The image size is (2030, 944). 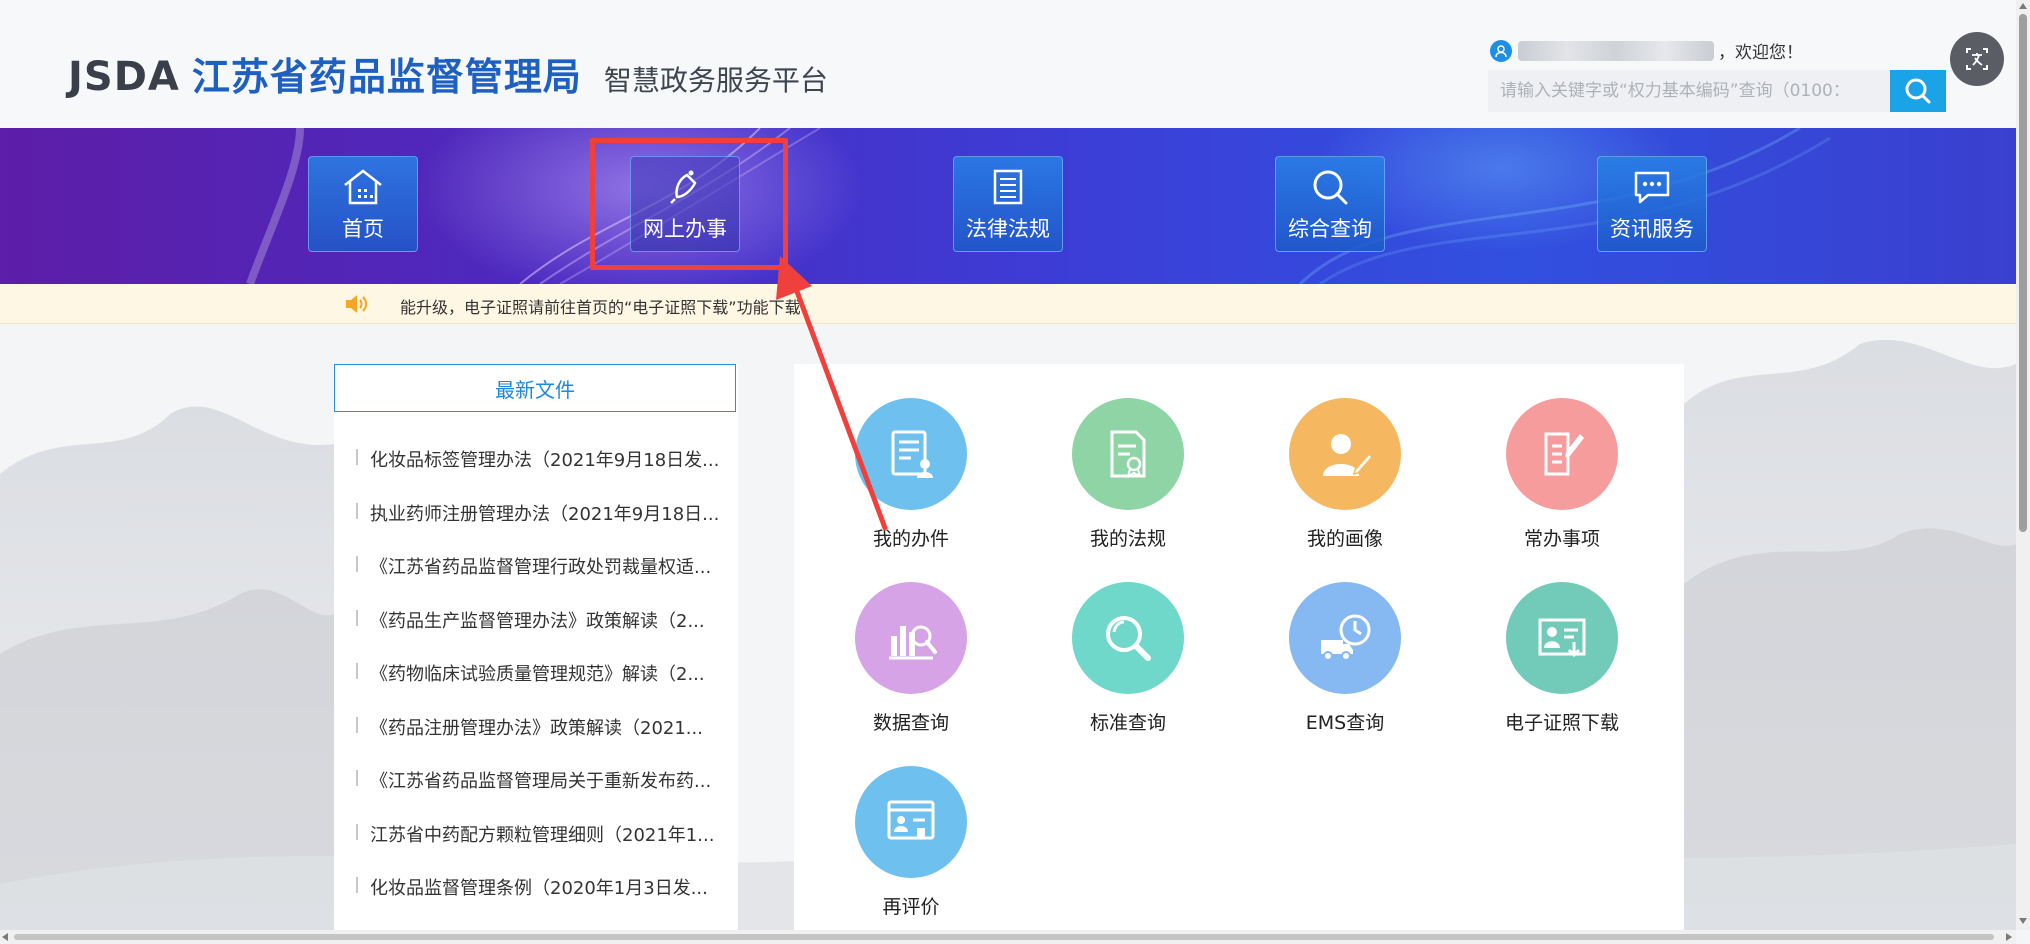 What do you see at coordinates (913, 642) in the screenshot?
I see `data-search-icon` at bounding box center [913, 642].